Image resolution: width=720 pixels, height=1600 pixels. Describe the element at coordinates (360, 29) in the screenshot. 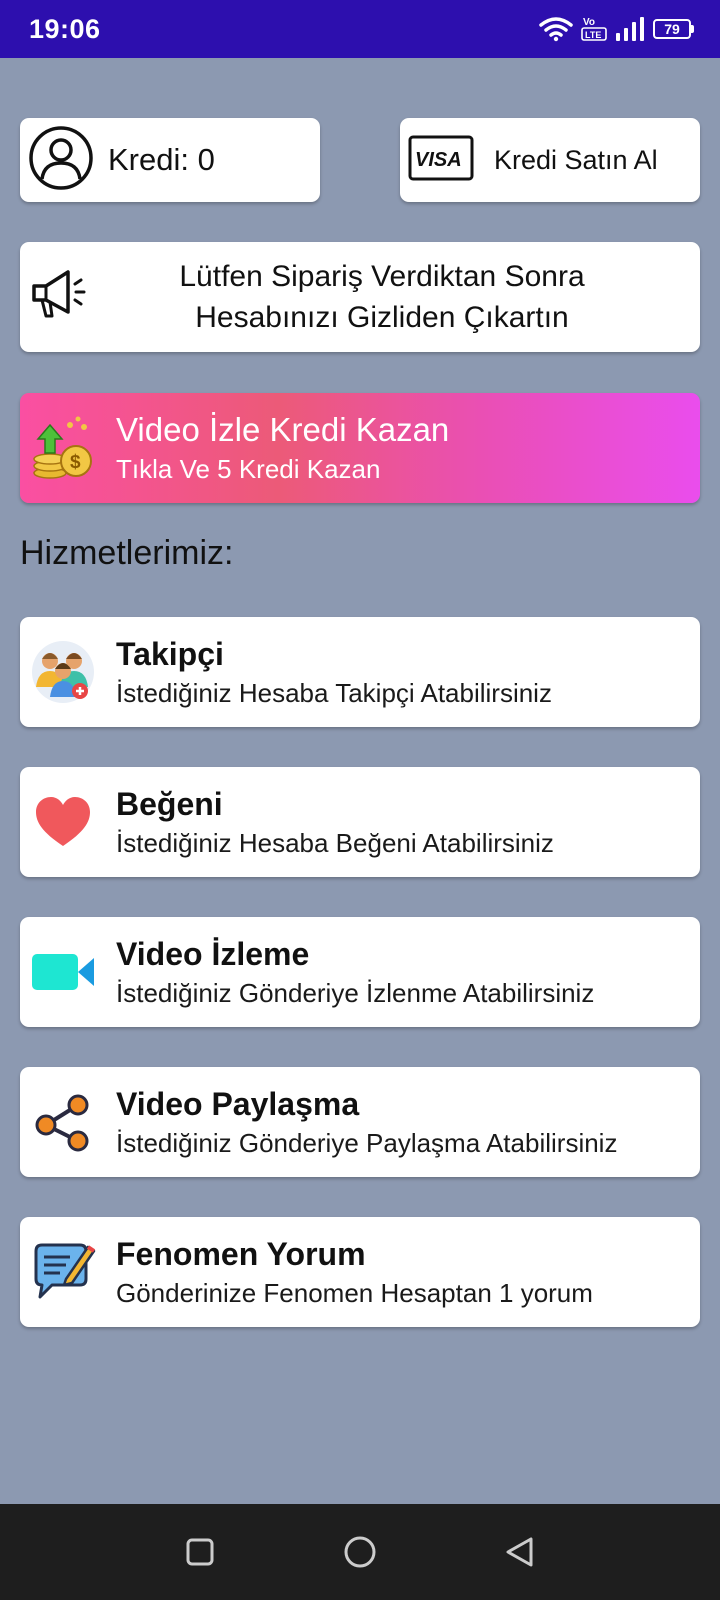

I see `status-bar: 19:06 Vo LTE 79` at that location.